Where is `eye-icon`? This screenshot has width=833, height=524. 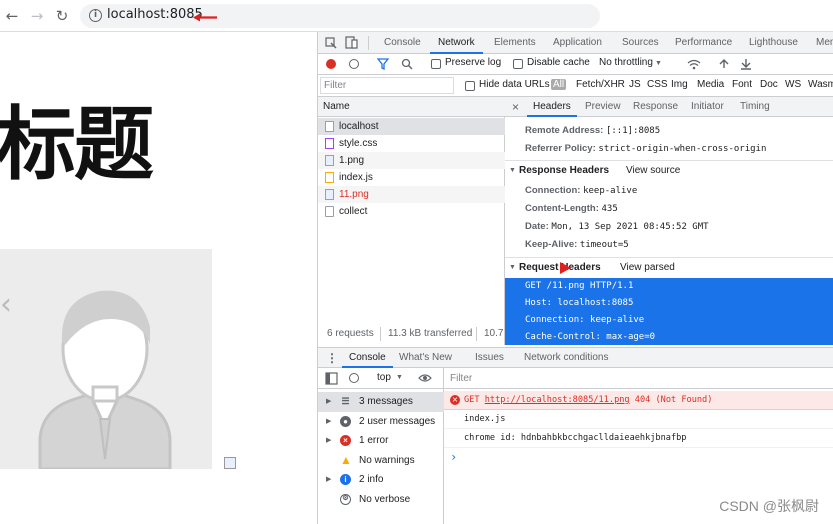
eye-icon is located at coordinates (425, 378).